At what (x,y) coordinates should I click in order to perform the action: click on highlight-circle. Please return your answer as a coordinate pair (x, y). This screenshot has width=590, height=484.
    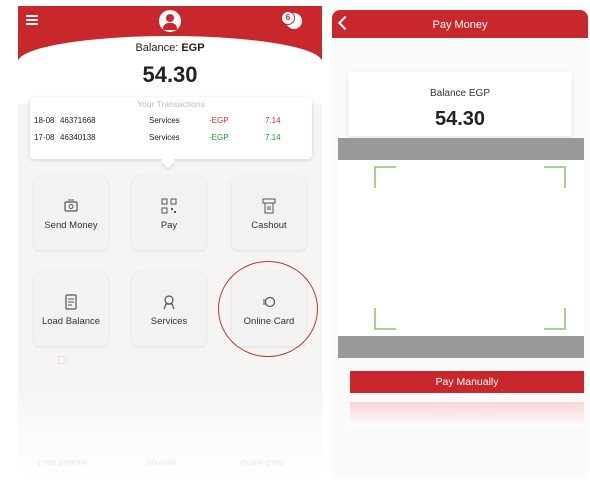
    Looking at the image, I should click on (268, 309).